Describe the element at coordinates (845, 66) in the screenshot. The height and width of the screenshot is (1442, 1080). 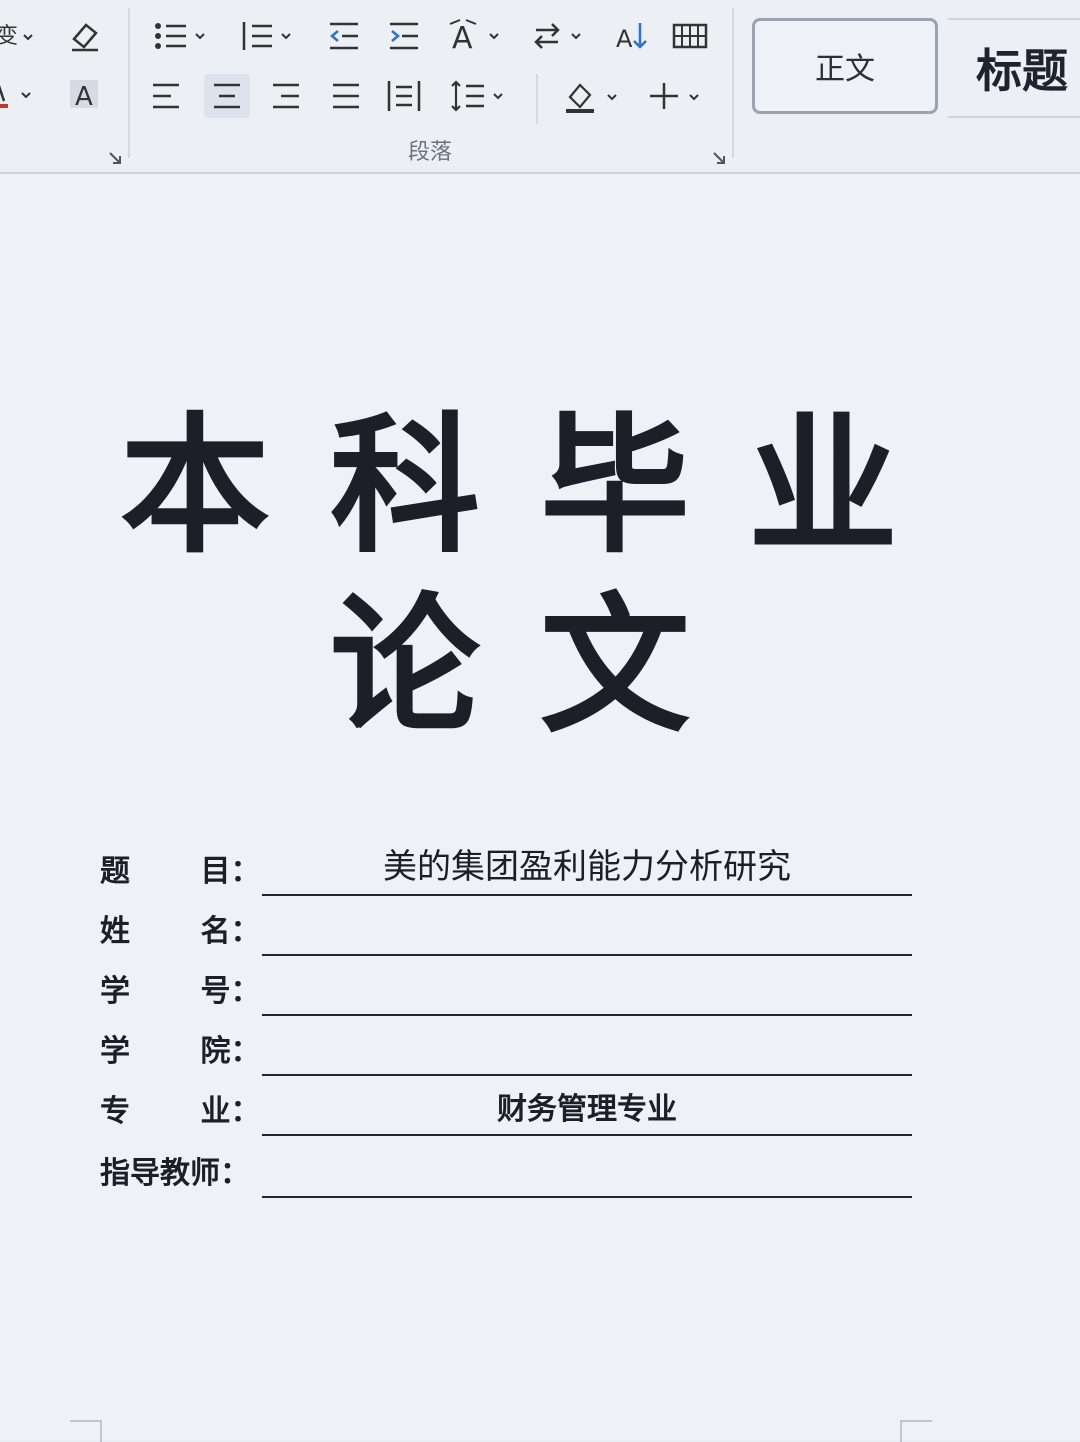
I see `style-normal: 正文` at that location.